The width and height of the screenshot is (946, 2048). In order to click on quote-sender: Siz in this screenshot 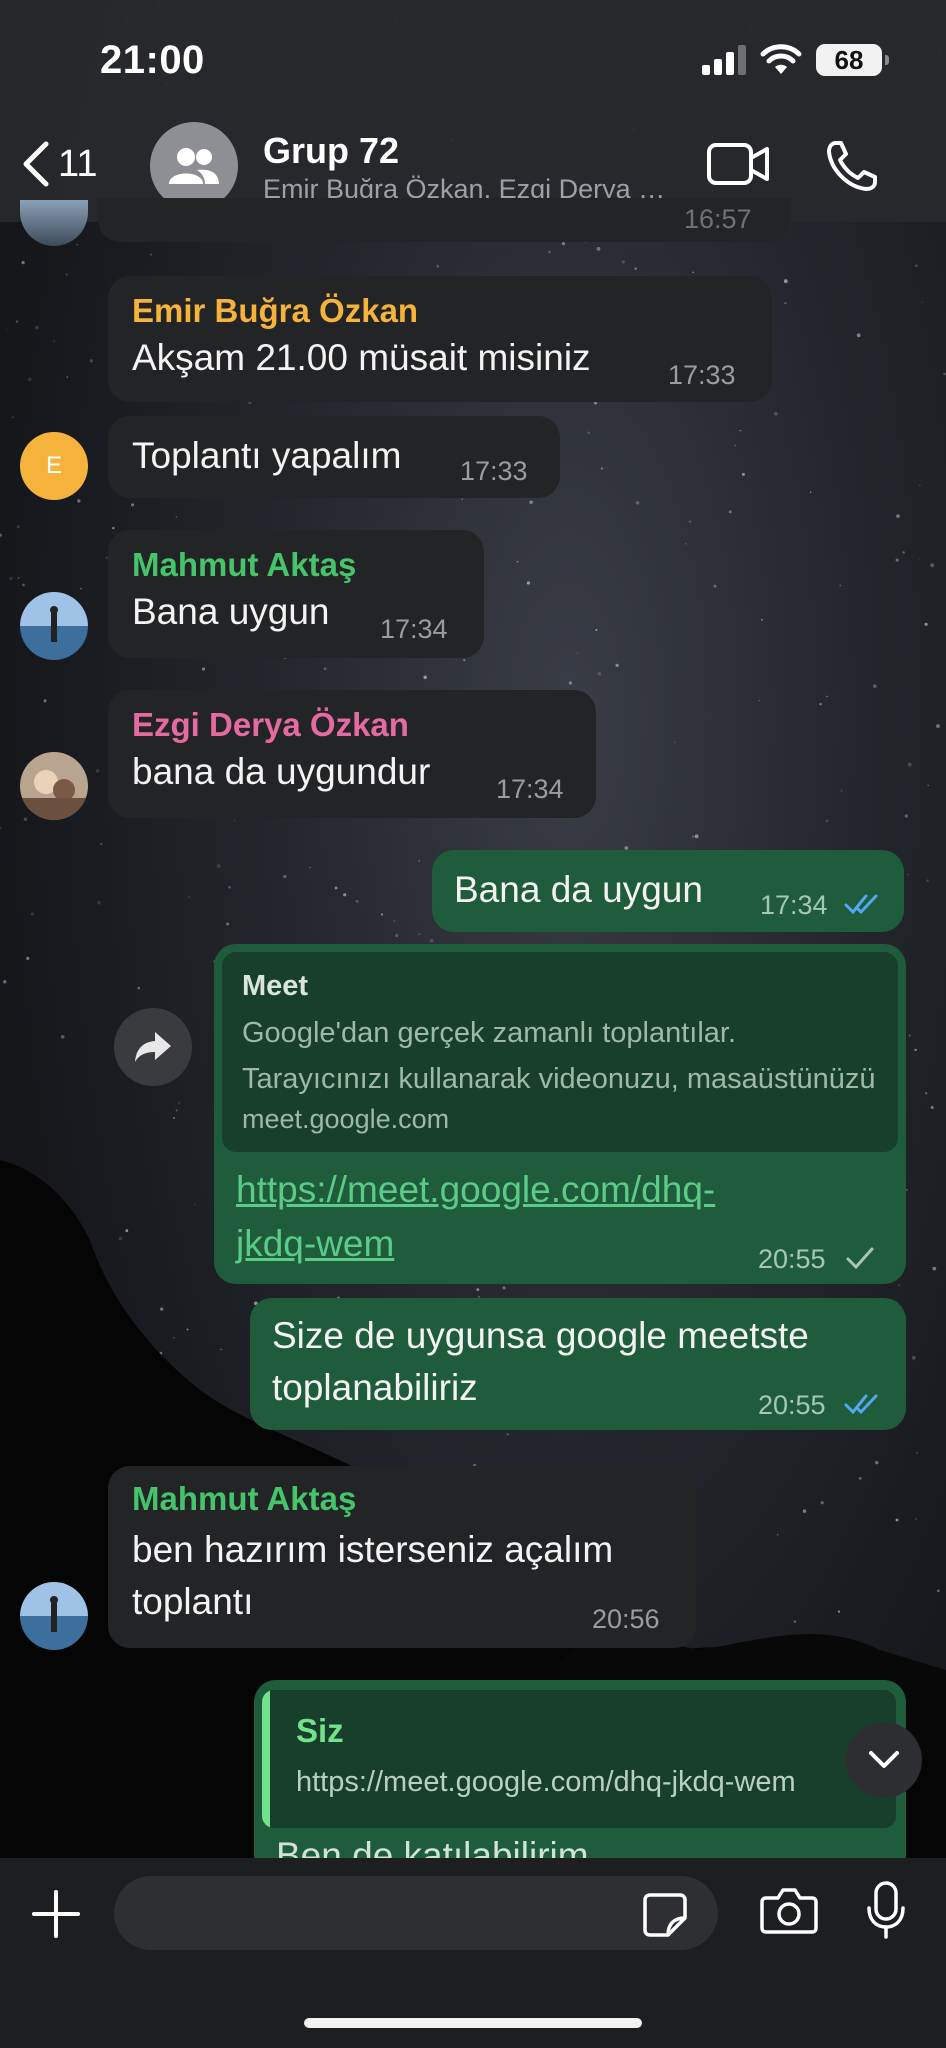, I will do `click(320, 1730)`.